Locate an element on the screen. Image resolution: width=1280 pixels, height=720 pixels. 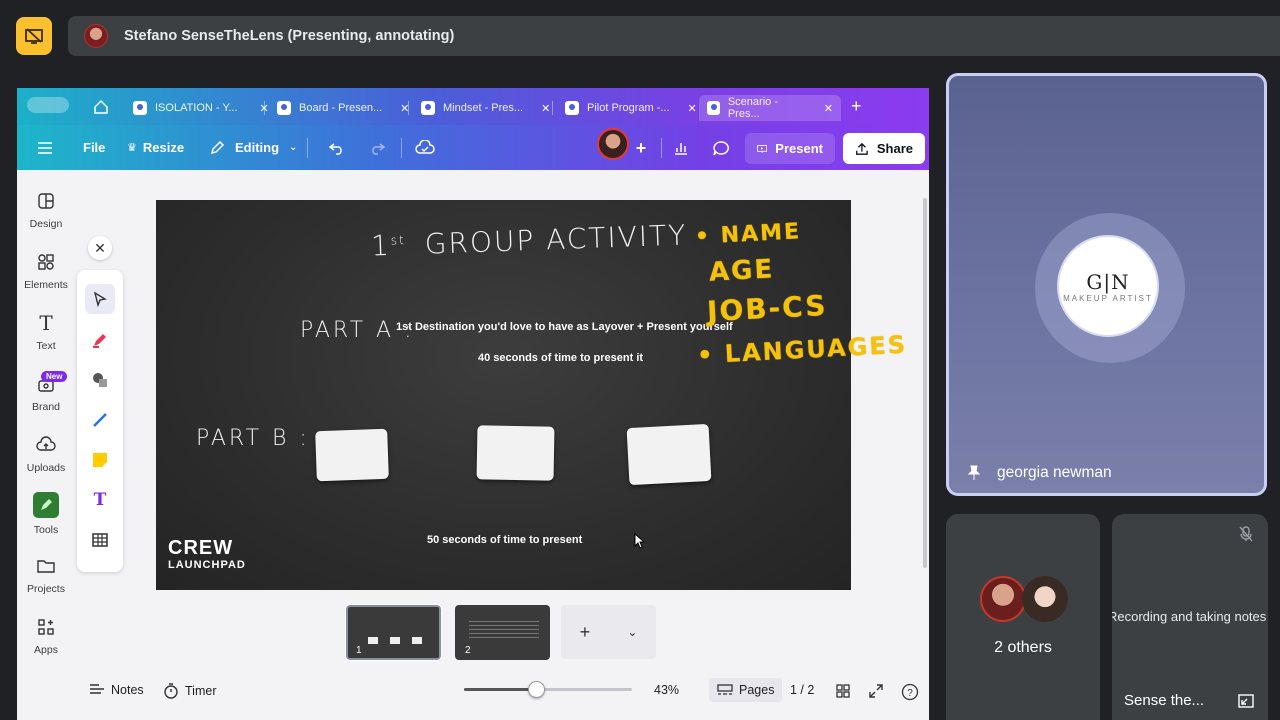
part-b-time: 50 seconds of time to present is located at coordinates (505, 540).